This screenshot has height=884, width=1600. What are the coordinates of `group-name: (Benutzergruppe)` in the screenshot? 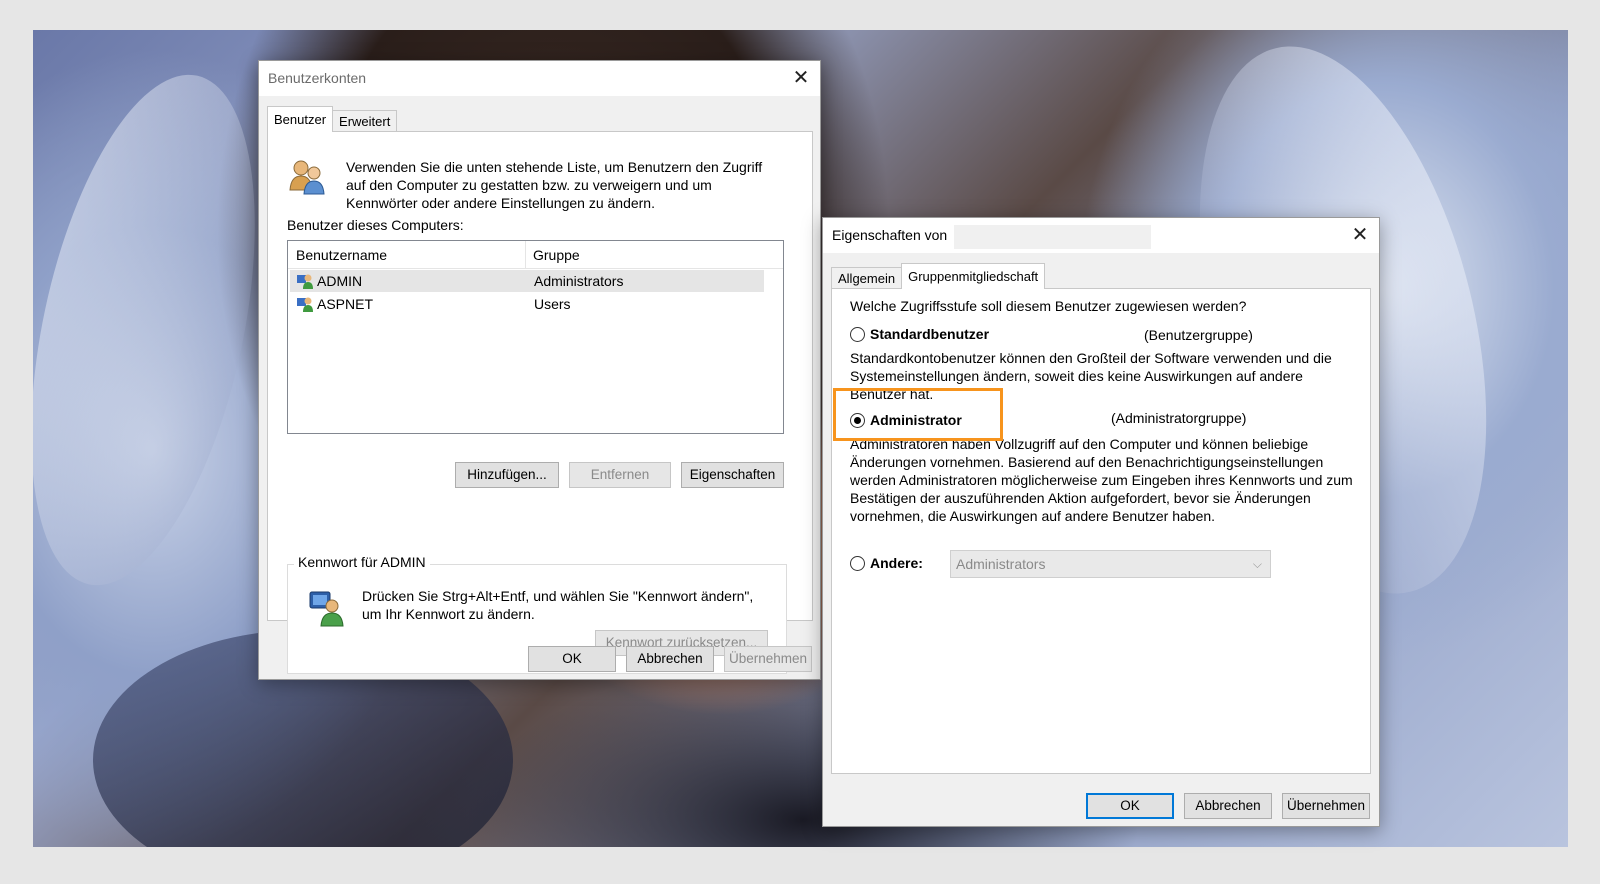 It's located at (1198, 335).